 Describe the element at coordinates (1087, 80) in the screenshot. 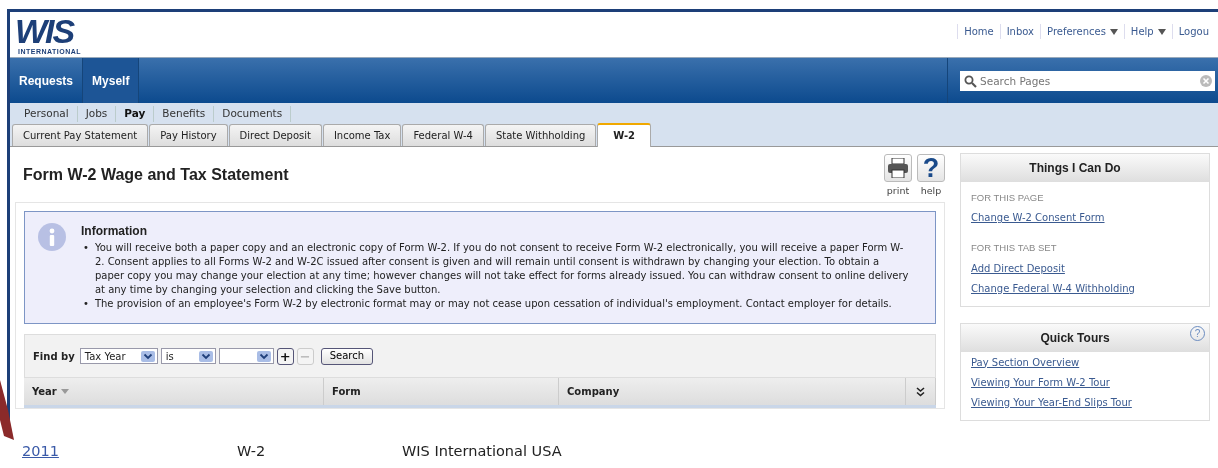

I see `search-field: Search Pages` at that location.